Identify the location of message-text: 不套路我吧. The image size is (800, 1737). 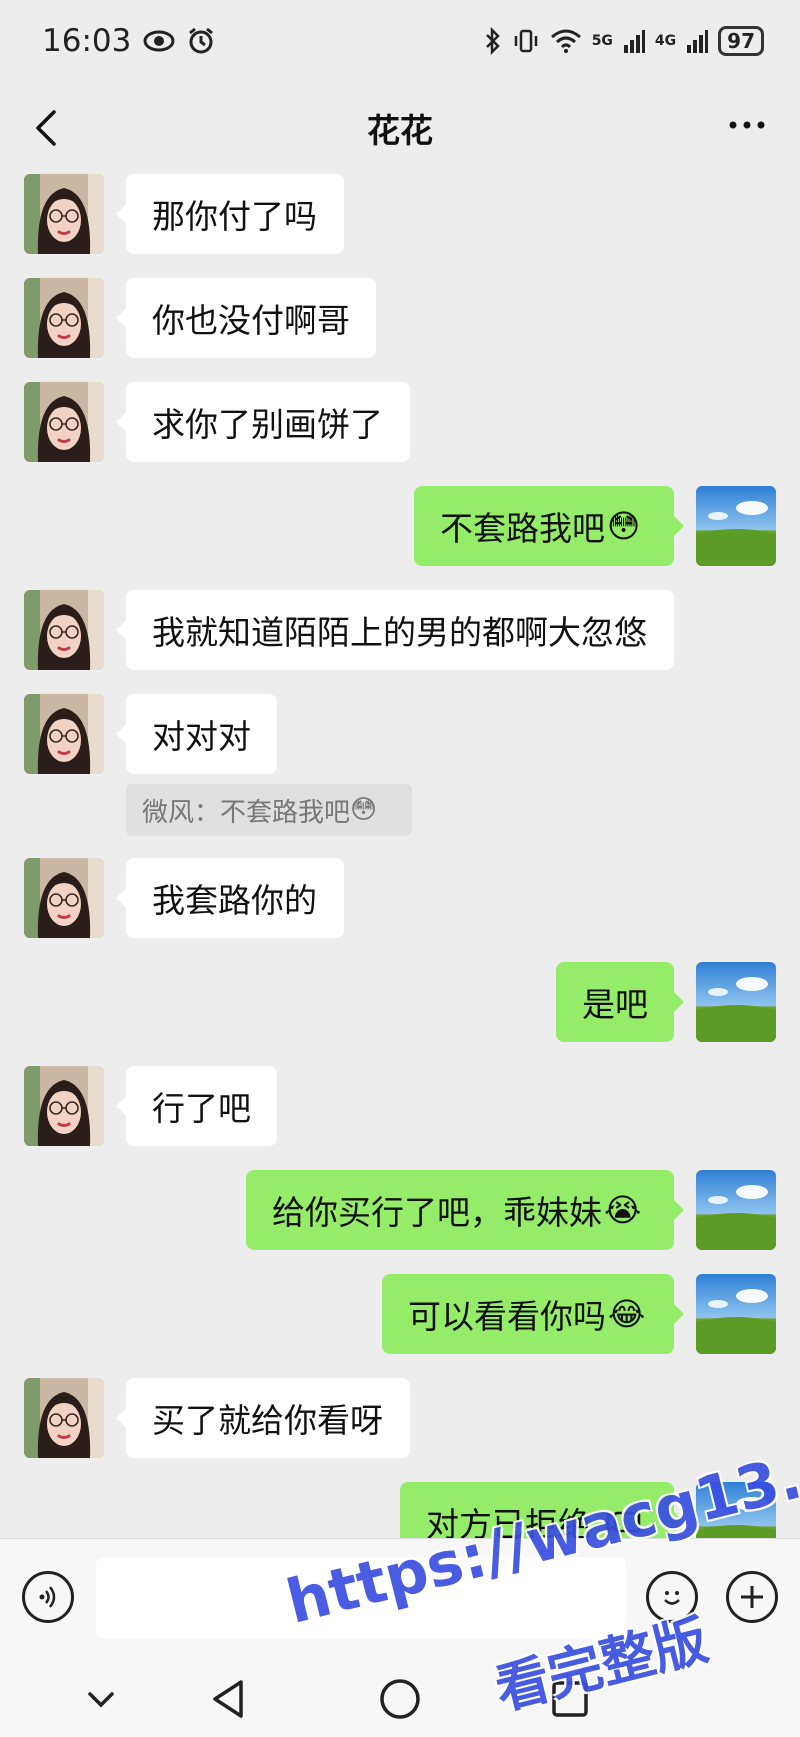
(522, 528).